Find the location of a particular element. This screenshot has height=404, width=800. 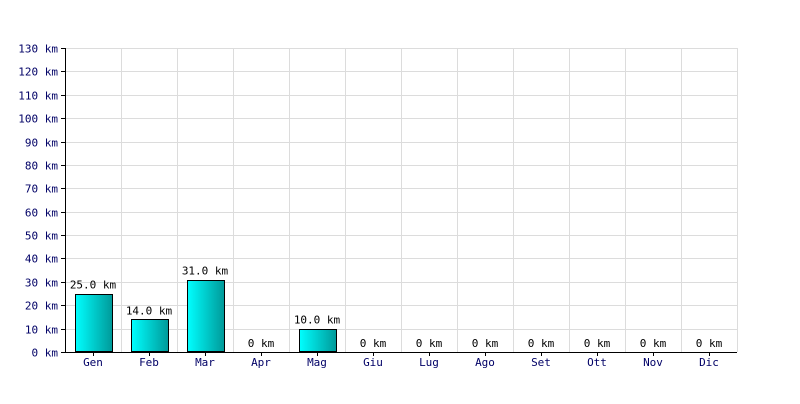

y-tick-label: 50 km is located at coordinates (41, 236).